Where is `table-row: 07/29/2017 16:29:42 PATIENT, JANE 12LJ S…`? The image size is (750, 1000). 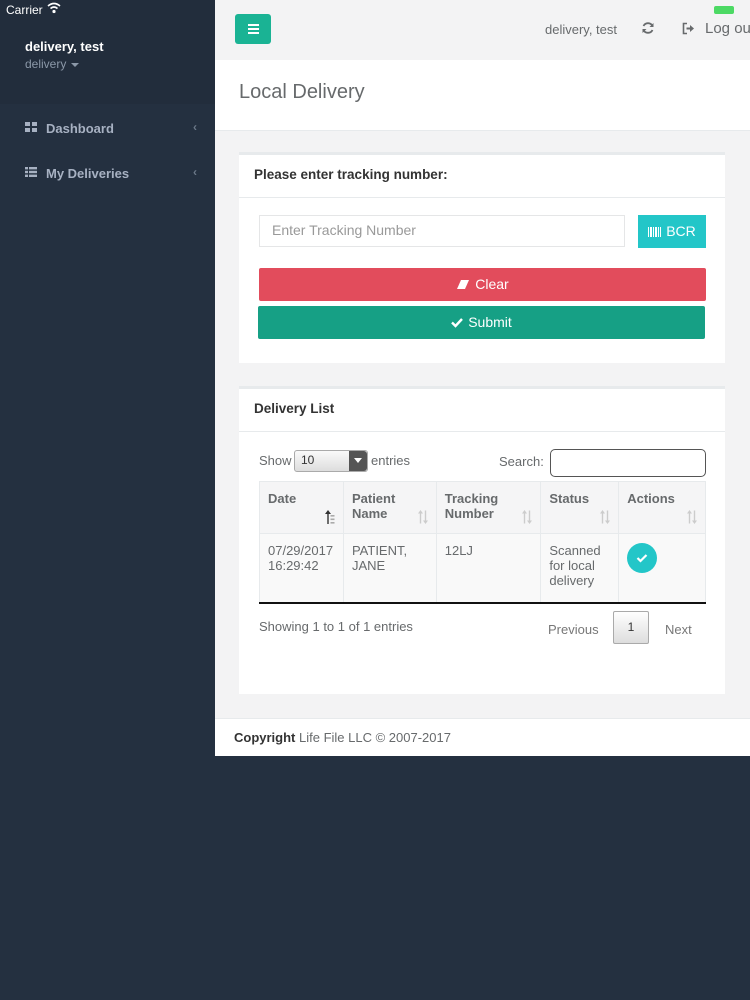
table-row: 07/29/2017 16:29:42 PATIENT, JANE 12LJ S… is located at coordinates (482, 568).